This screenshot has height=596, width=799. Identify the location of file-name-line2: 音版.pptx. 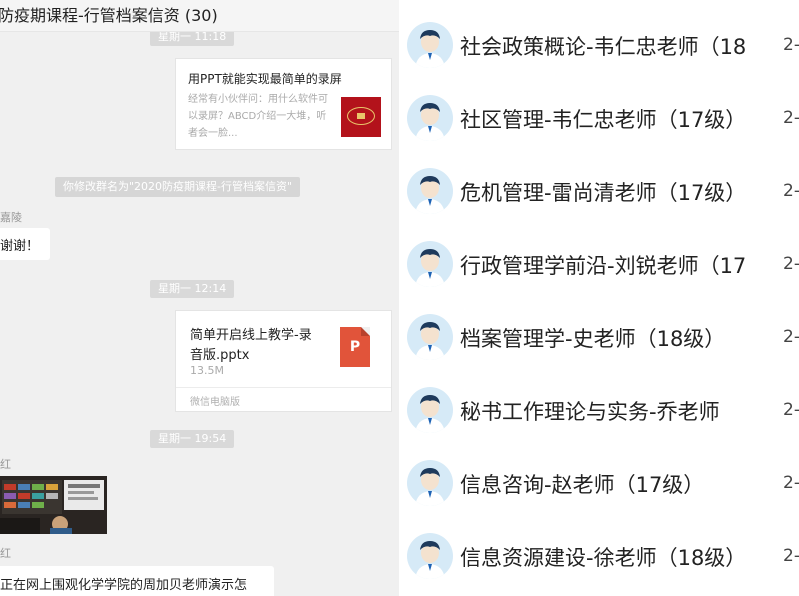
(220, 355).